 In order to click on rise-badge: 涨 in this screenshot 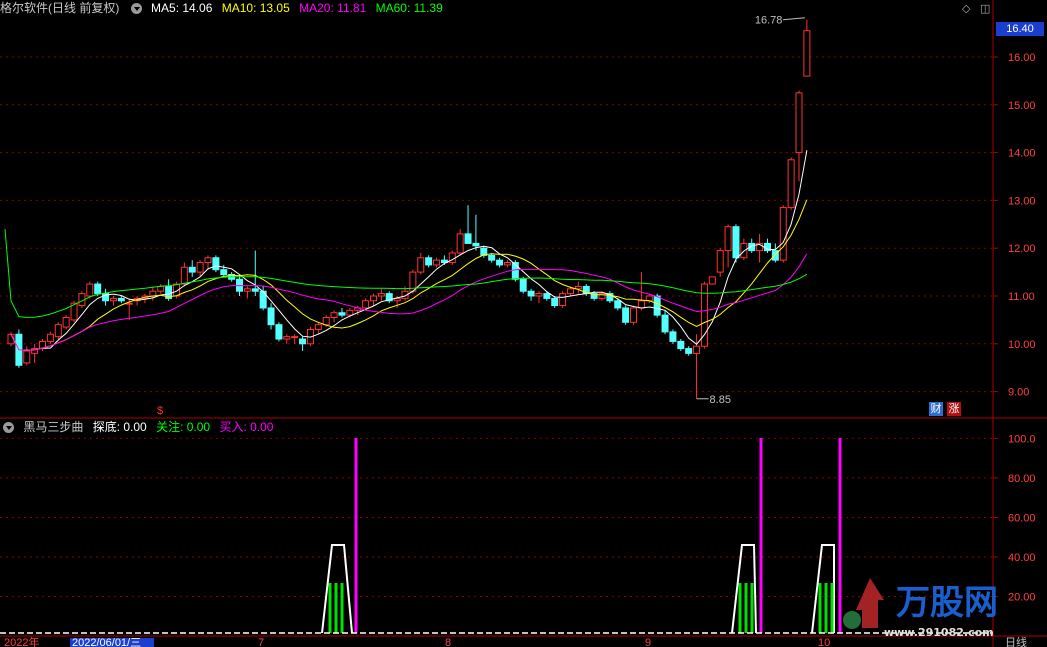, I will do `click(954, 409)`.